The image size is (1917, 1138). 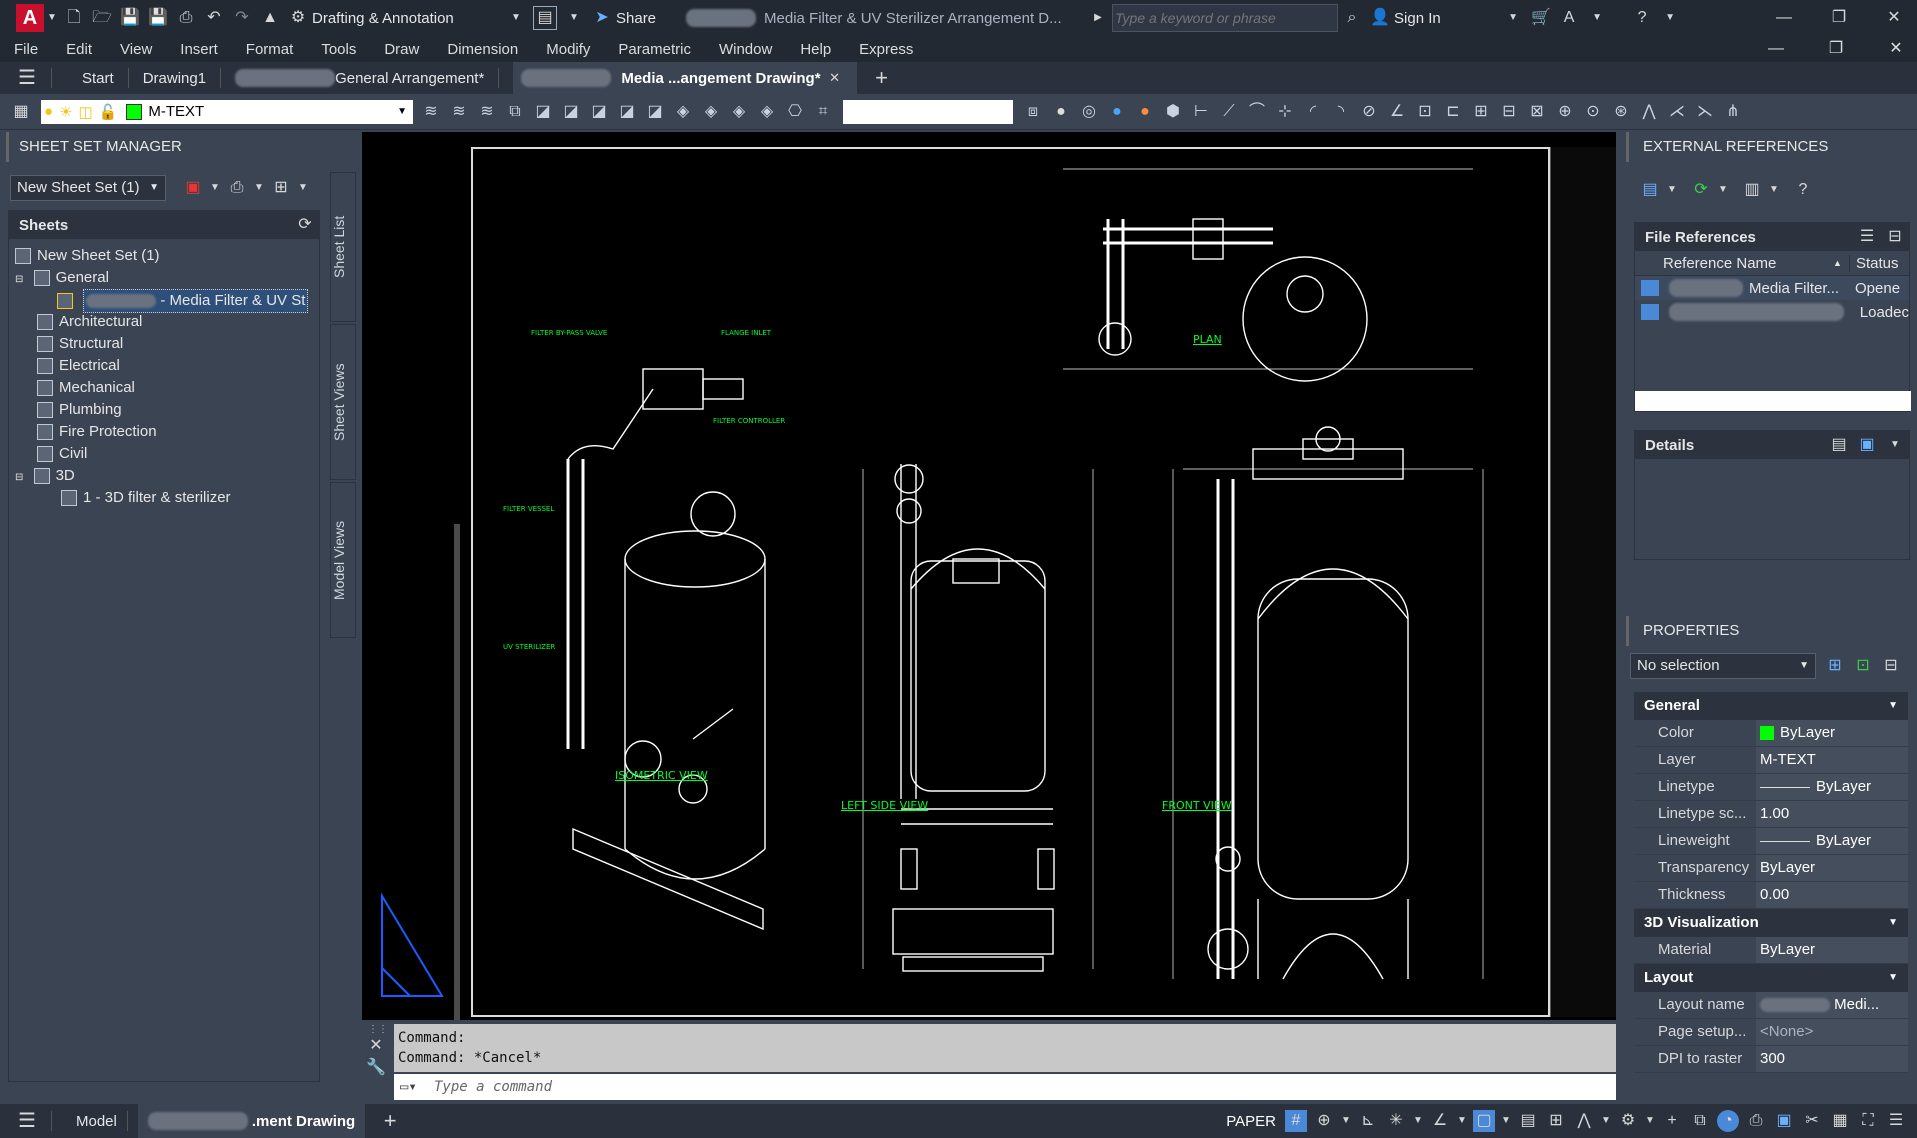 What do you see at coordinates (1705, 112) in the screenshot?
I see `dim-text-edit-icon: ⋋` at bounding box center [1705, 112].